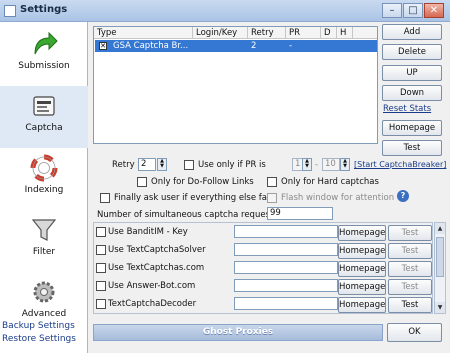 Image resolution: width=450 pixels, height=353 pixels. Describe the element at coordinates (147, 164) in the screenshot. I see `retry-input: 2` at that location.